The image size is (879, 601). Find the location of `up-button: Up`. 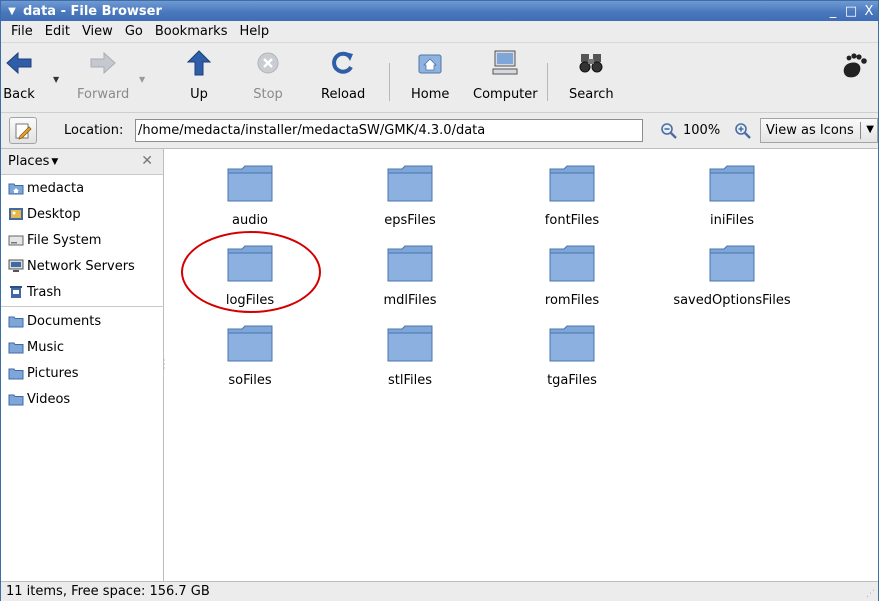

up-button: Up is located at coordinates (199, 75).